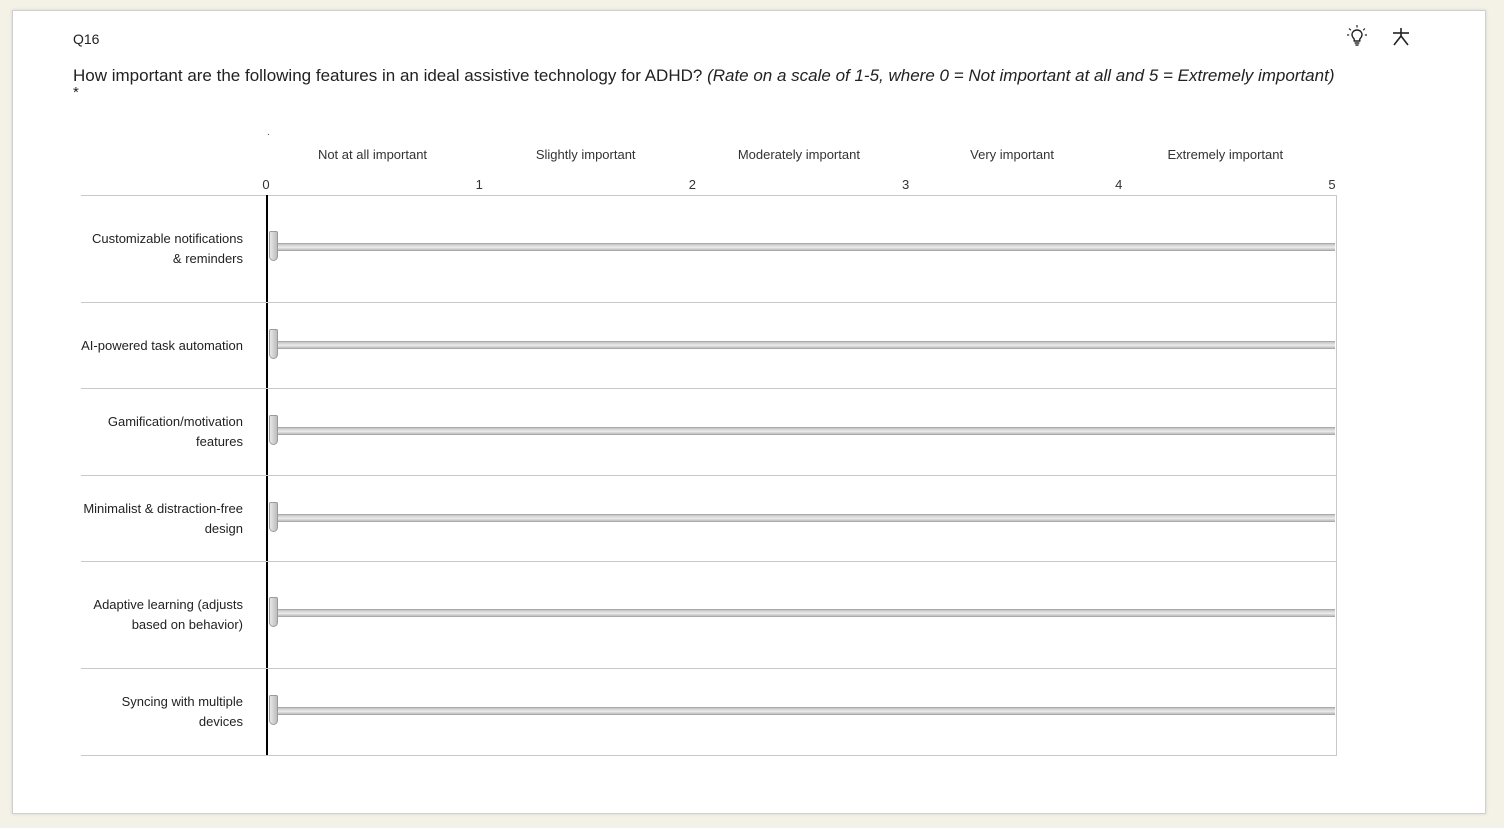  Describe the element at coordinates (692, 184) in the screenshot. I see `scale-tick: 2` at that location.